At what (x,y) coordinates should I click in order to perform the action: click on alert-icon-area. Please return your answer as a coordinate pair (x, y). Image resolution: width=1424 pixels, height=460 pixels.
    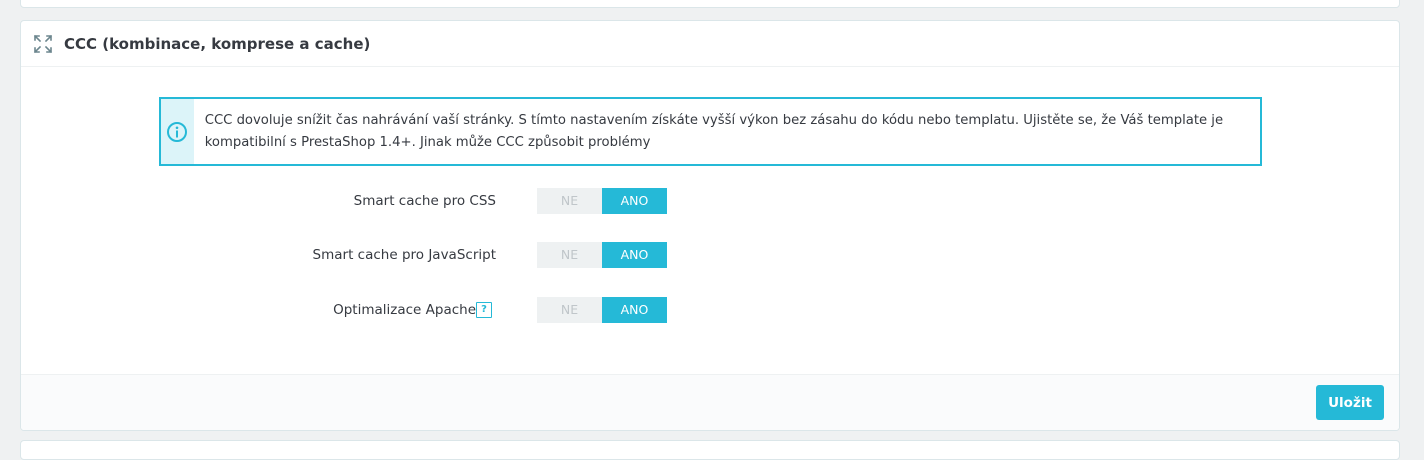
    Looking at the image, I should click on (177, 131).